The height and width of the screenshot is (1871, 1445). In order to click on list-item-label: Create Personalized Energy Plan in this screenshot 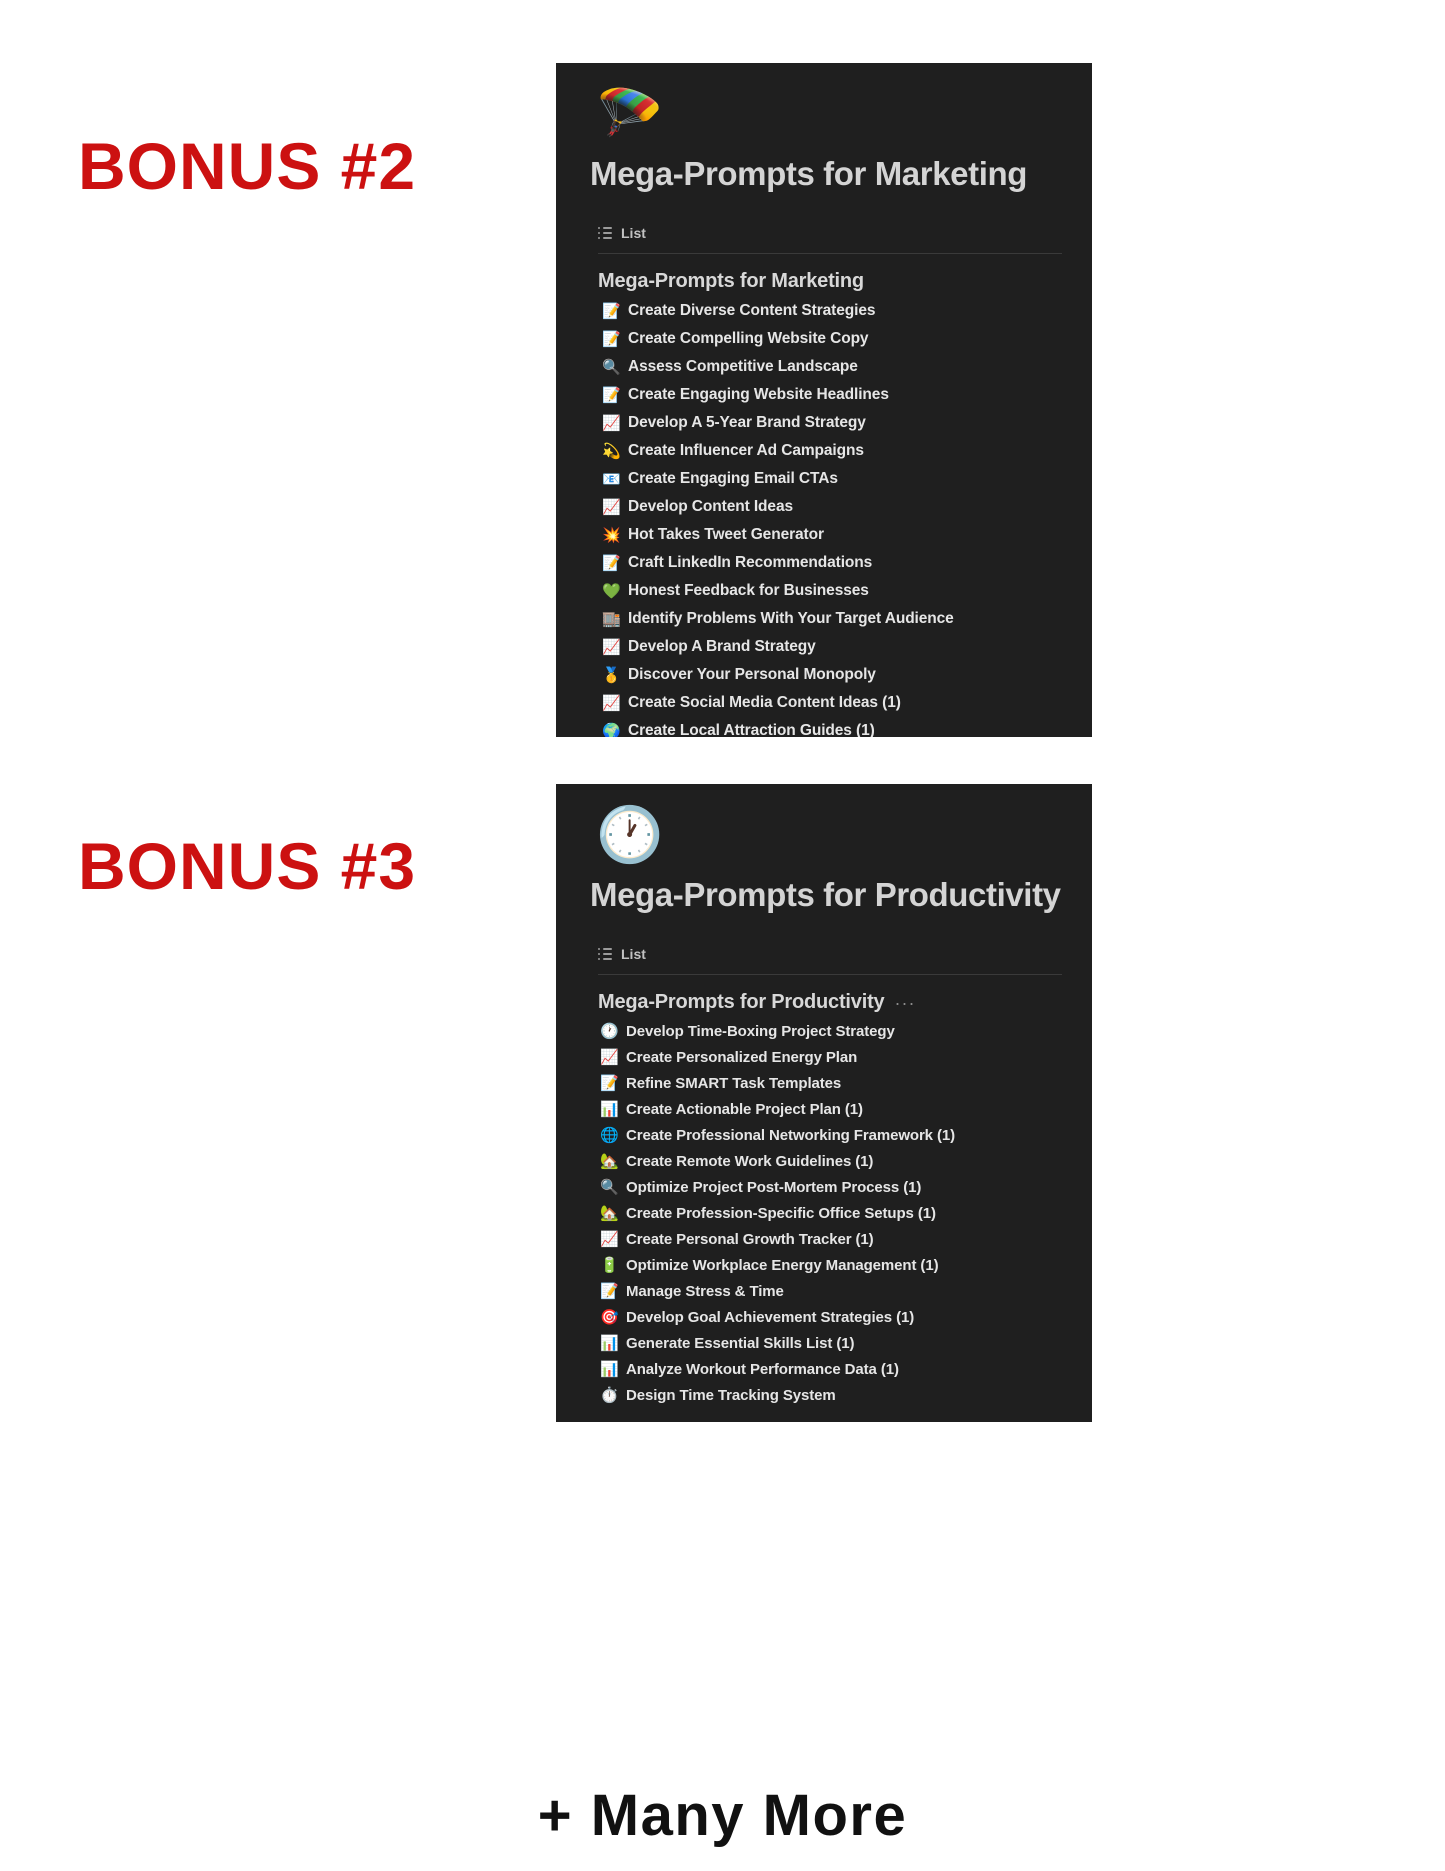, I will do `click(742, 1057)`.